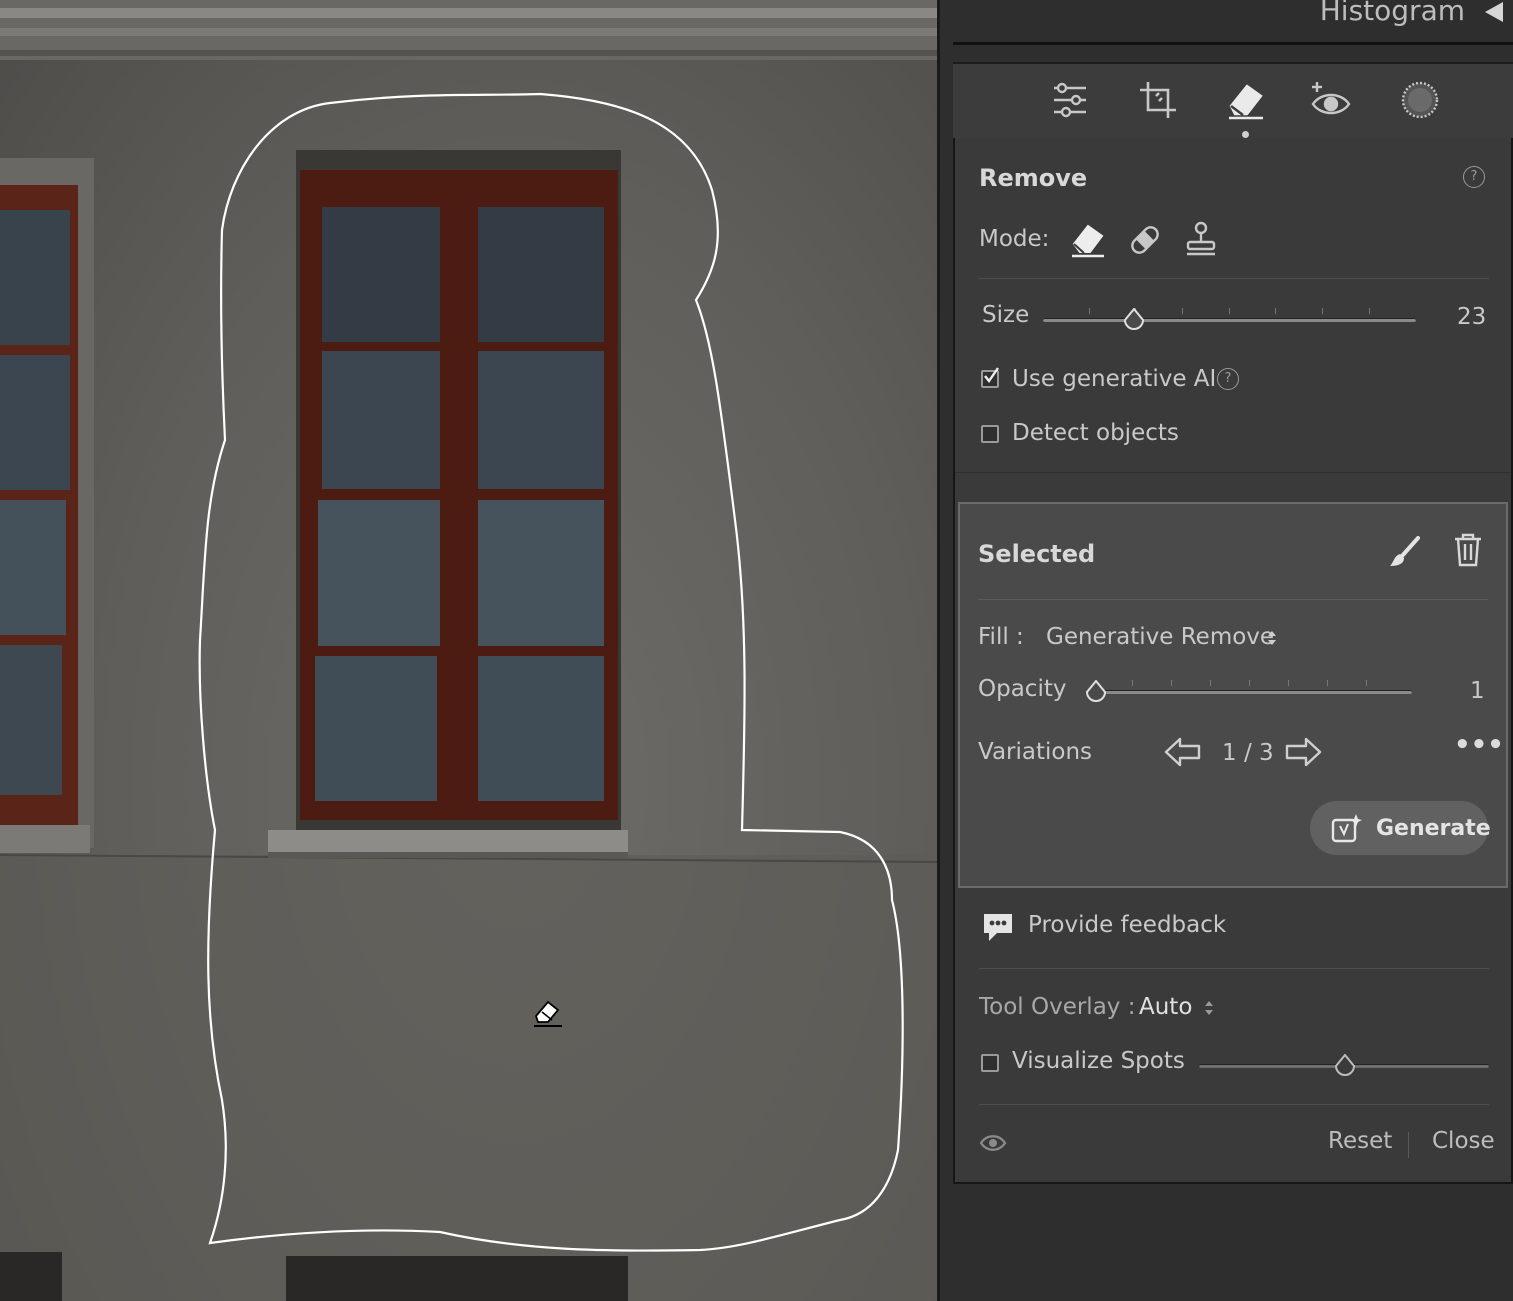 Image resolution: width=1513 pixels, height=1301 pixels. I want to click on selected-title: Selected, so click(1037, 554).